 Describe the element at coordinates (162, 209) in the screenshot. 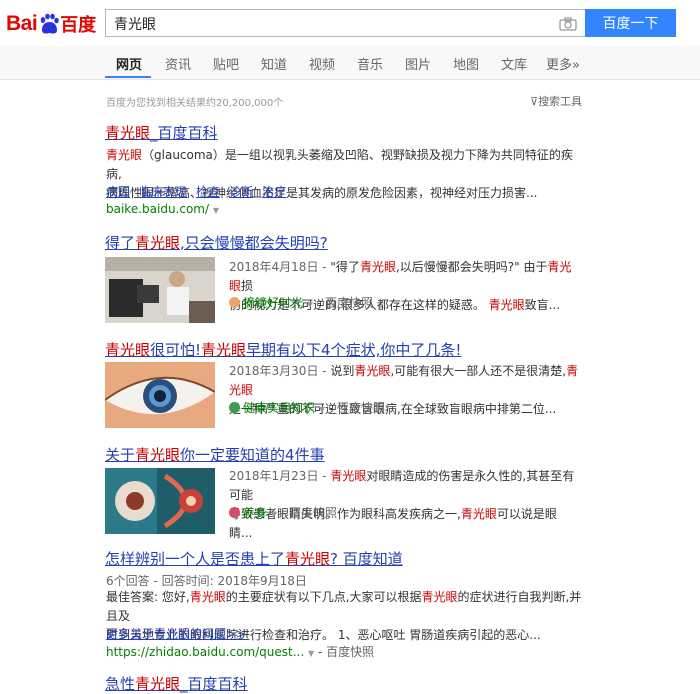

I see `result-1-url: baike.baidu.com/ ▼` at that location.